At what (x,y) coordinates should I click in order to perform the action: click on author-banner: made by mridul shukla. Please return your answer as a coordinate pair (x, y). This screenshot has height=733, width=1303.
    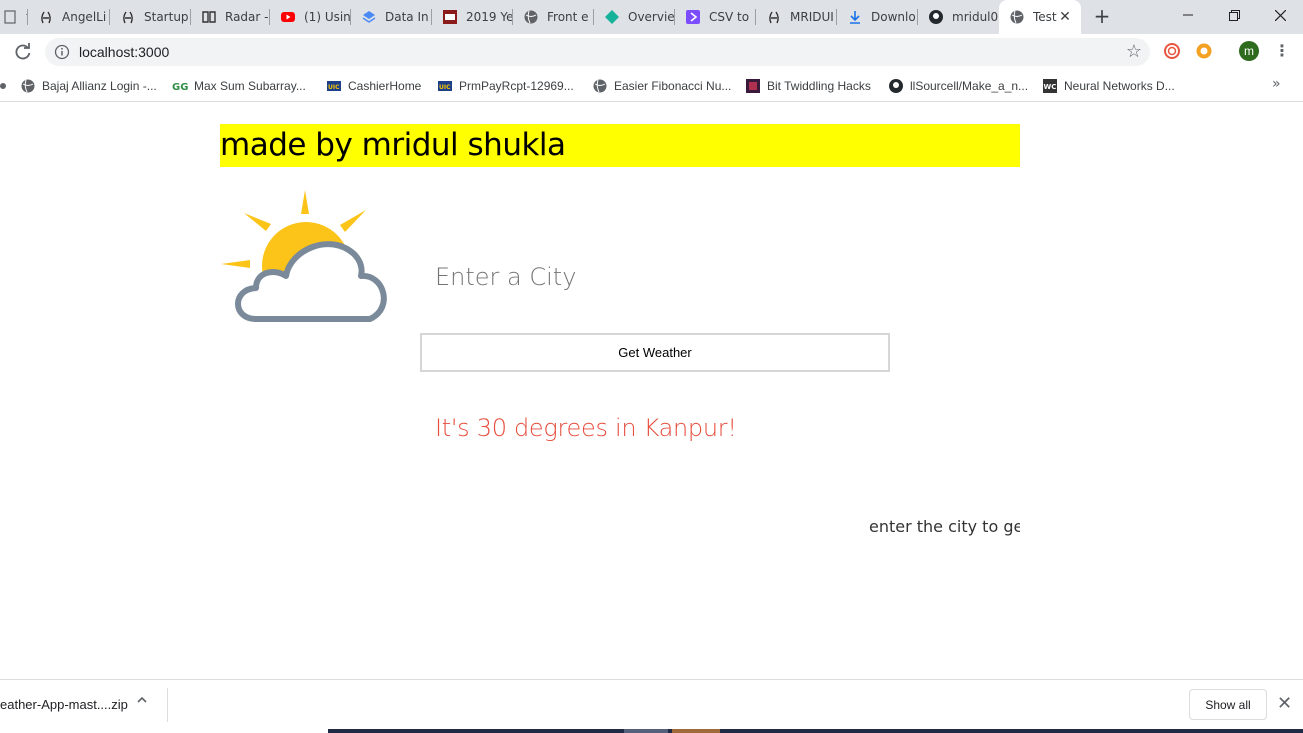
    Looking at the image, I should click on (620, 145).